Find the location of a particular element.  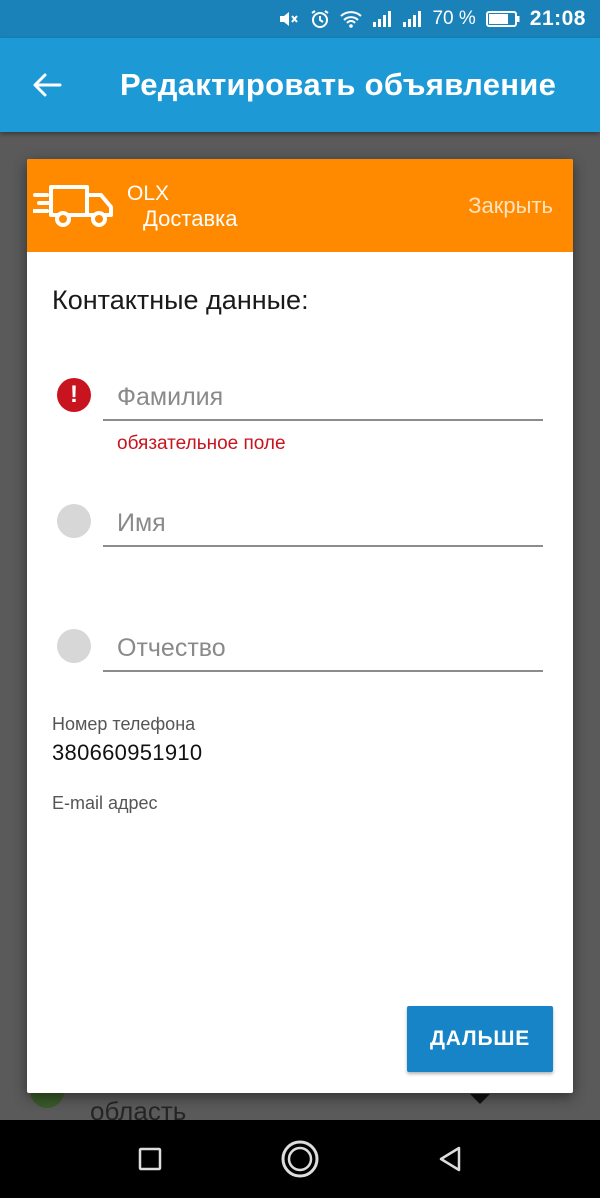

back-button is located at coordinates (47, 85).